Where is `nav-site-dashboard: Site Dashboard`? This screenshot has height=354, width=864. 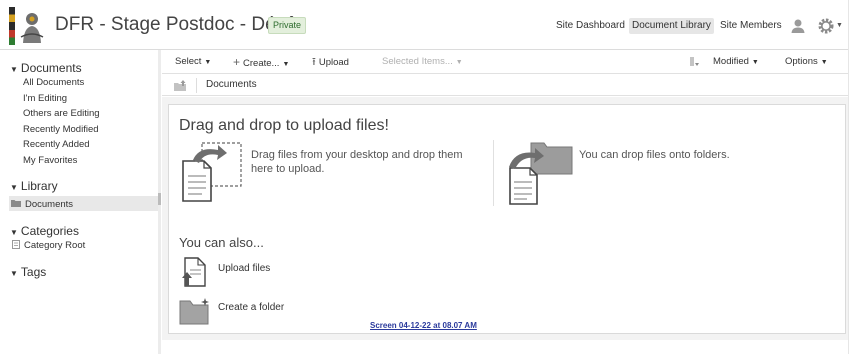 nav-site-dashboard: Site Dashboard is located at coordinates (590, 26).